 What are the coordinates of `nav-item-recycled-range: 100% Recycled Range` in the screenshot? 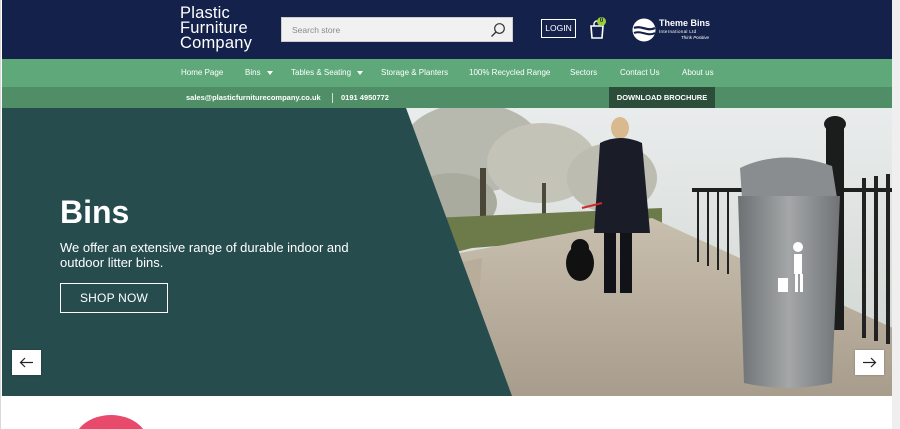 It's located at (509, 73).